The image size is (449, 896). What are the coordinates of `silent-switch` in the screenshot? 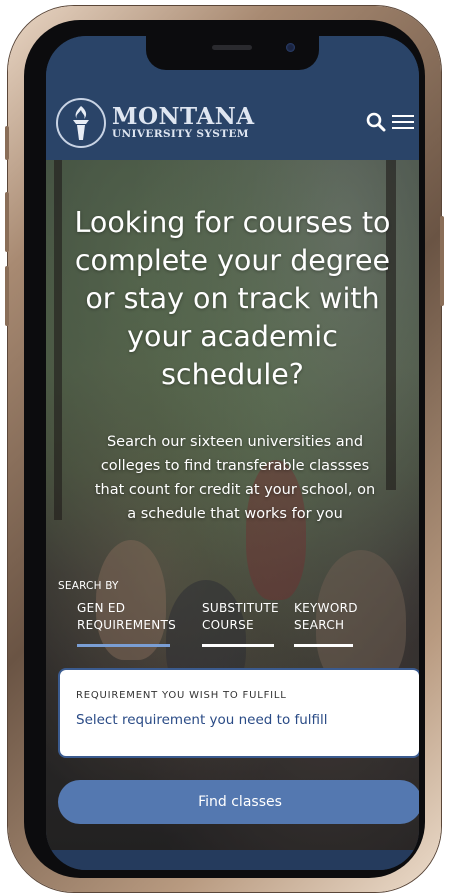 It's located at (7, 143).